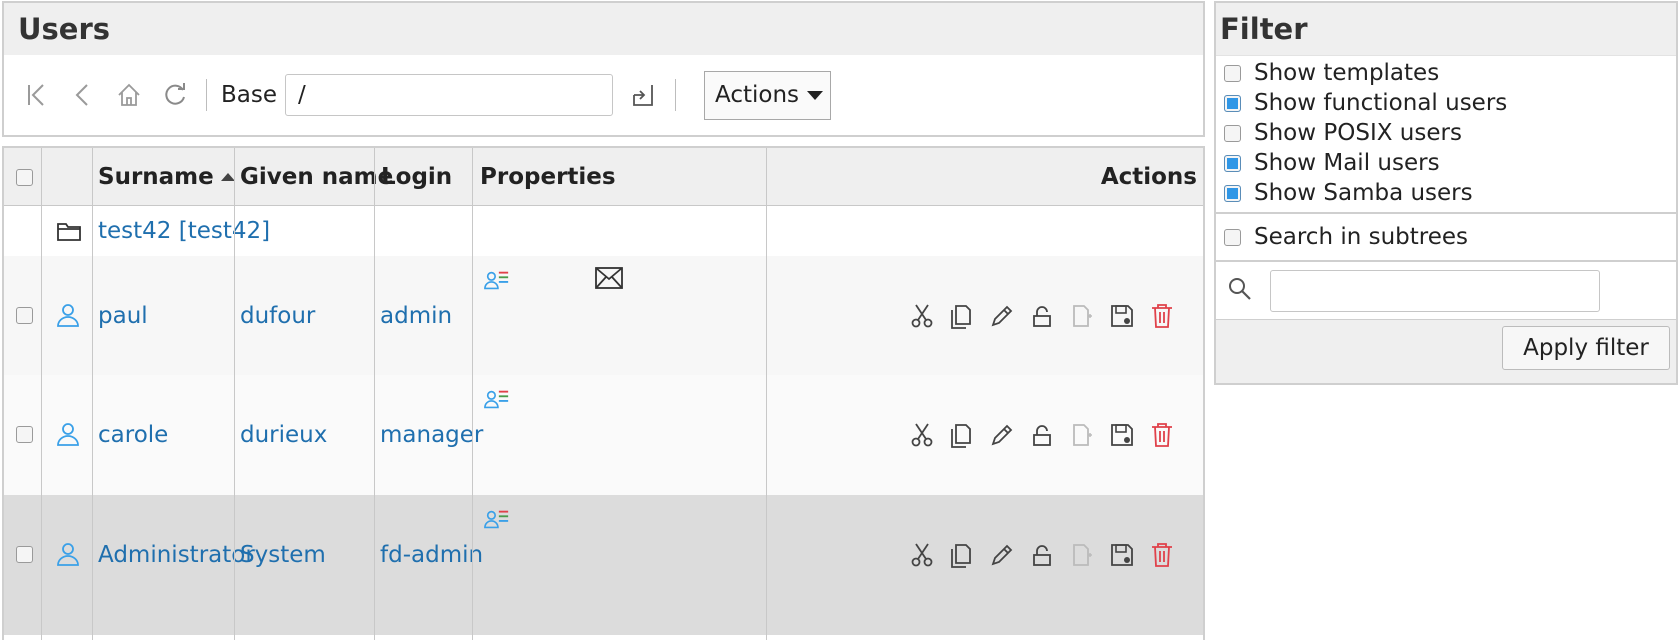 The height and width of the screenshot is (640, 1678). I want to click on back-icon, so click(83, 95).